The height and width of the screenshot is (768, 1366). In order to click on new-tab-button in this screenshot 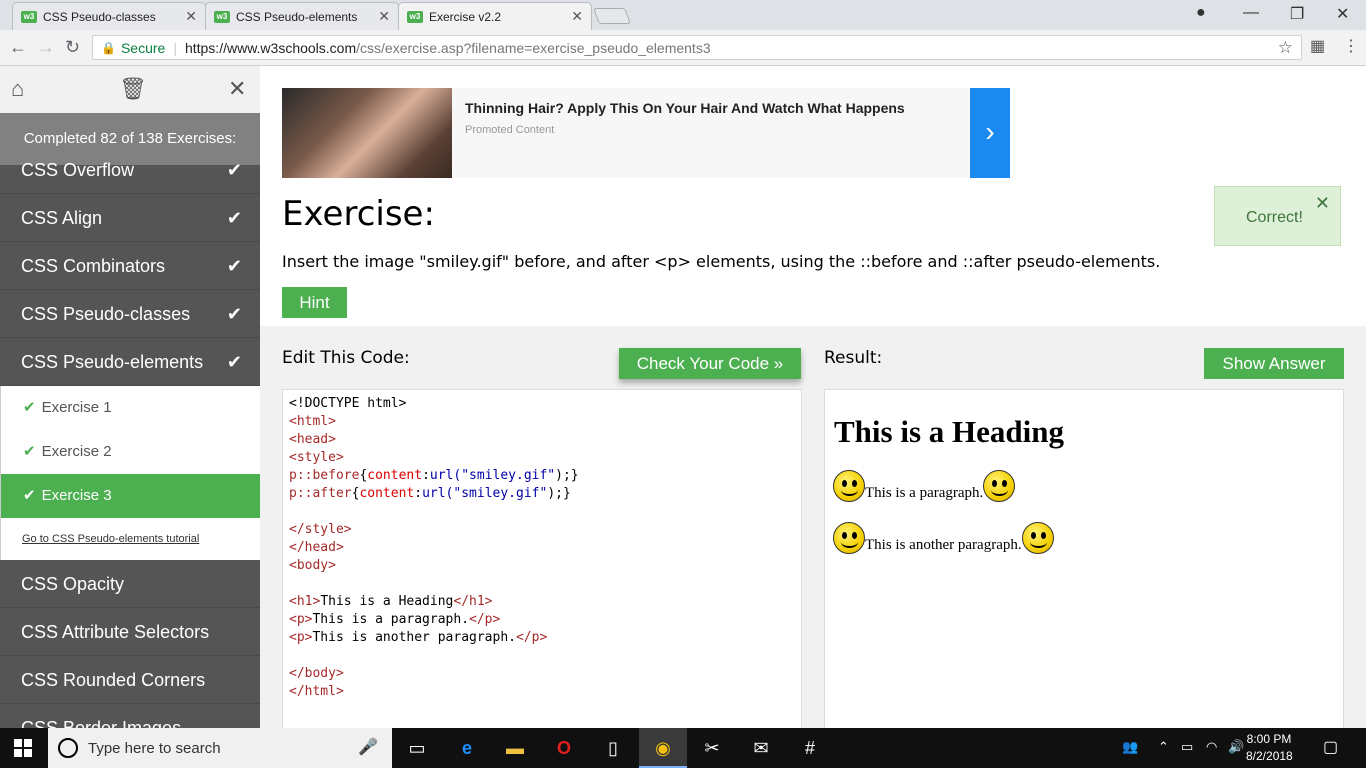, I will do `click(612, 16)`.